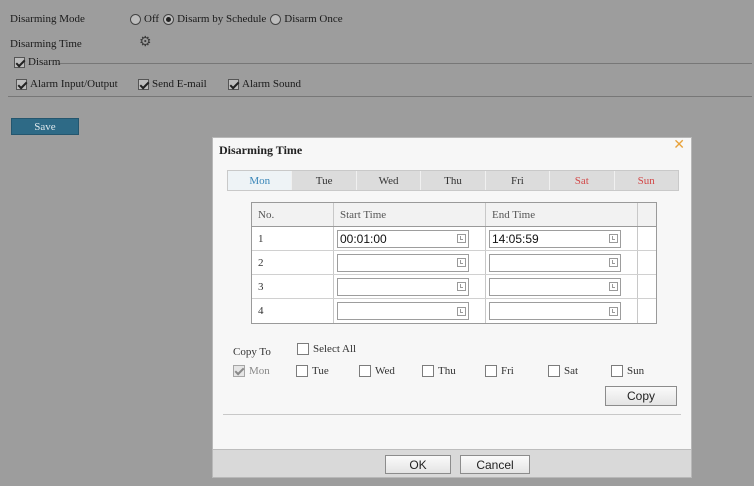 The width and height of the screenshot is (754, 486). I want to click on copy-button: Copy, so click(641, 396).